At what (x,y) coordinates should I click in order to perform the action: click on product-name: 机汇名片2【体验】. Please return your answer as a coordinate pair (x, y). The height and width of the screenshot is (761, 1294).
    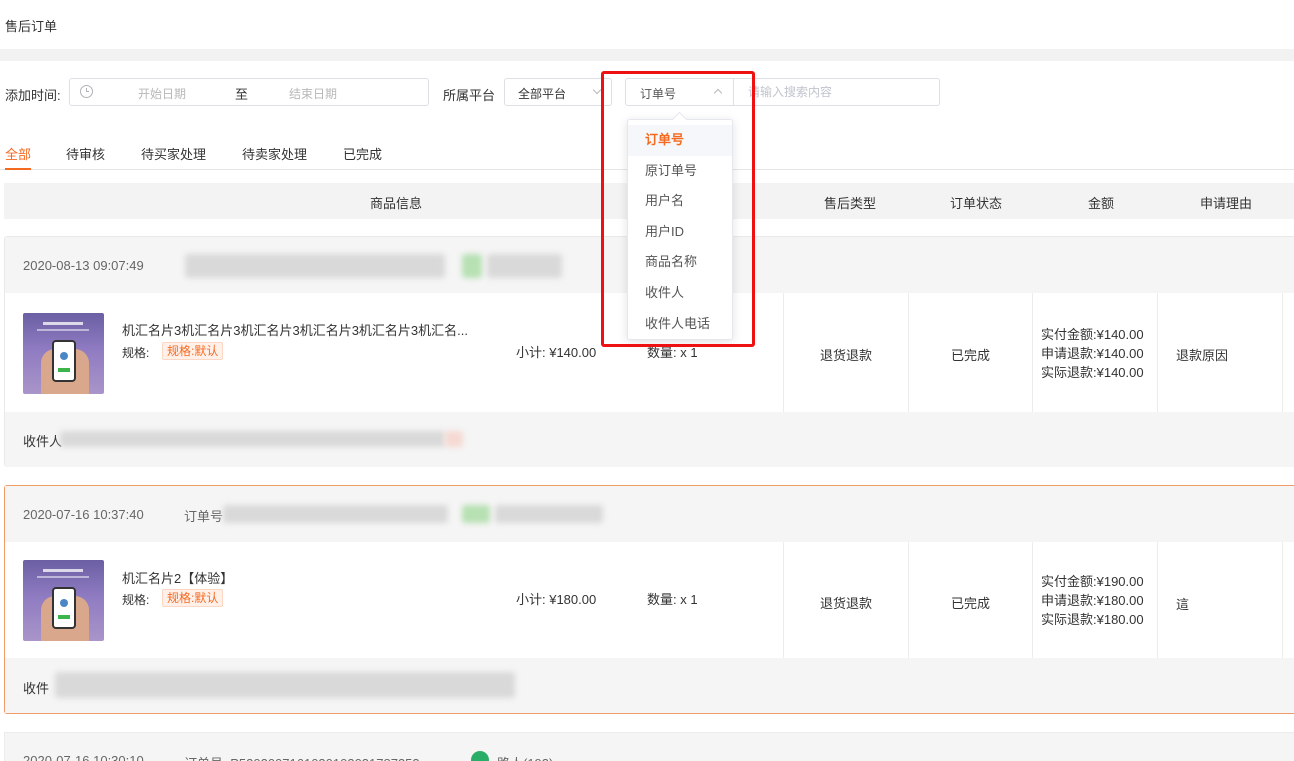
    Looking at the image, I should click on (177, 577).